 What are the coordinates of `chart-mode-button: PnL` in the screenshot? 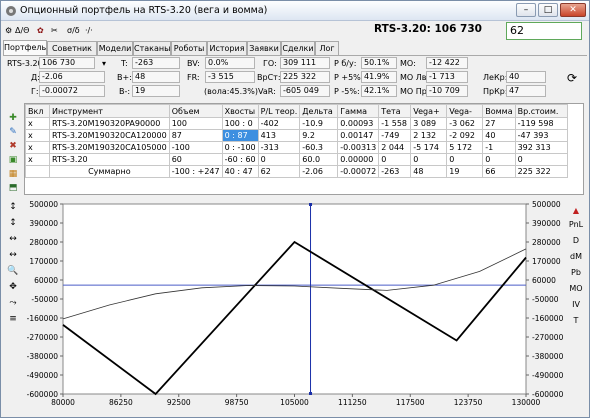 It's located at (576, 225).